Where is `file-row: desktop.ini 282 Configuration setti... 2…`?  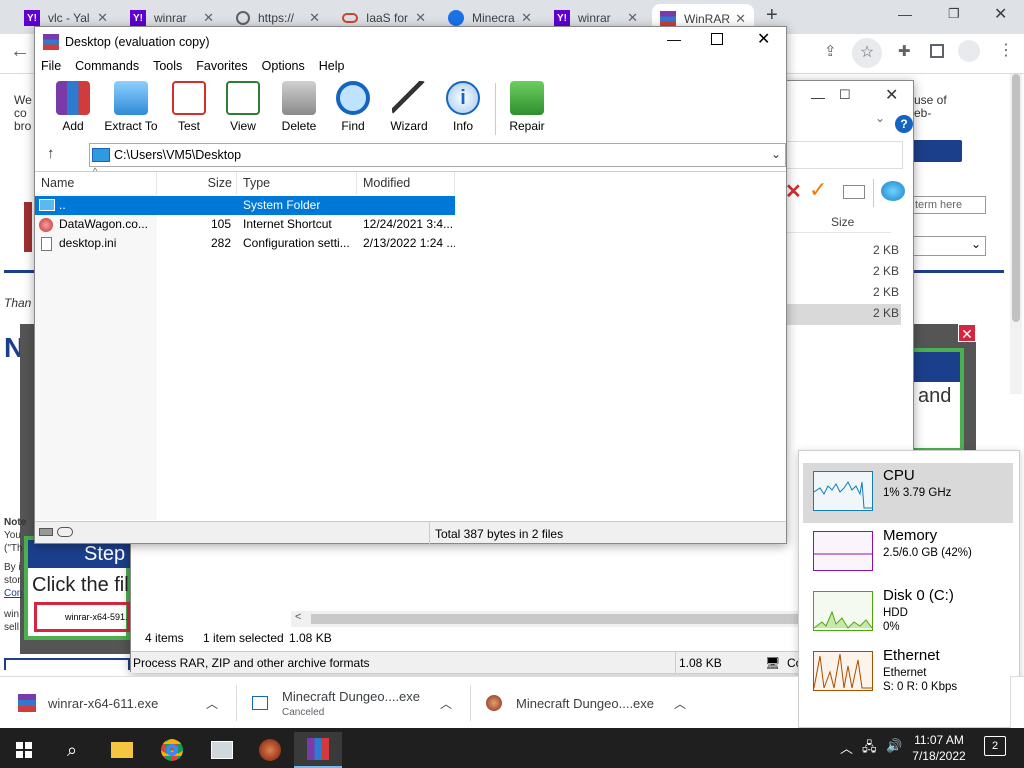 file-row: desktop.ini 282 Configuration setti... 2… is located at coordinates (245, 243).